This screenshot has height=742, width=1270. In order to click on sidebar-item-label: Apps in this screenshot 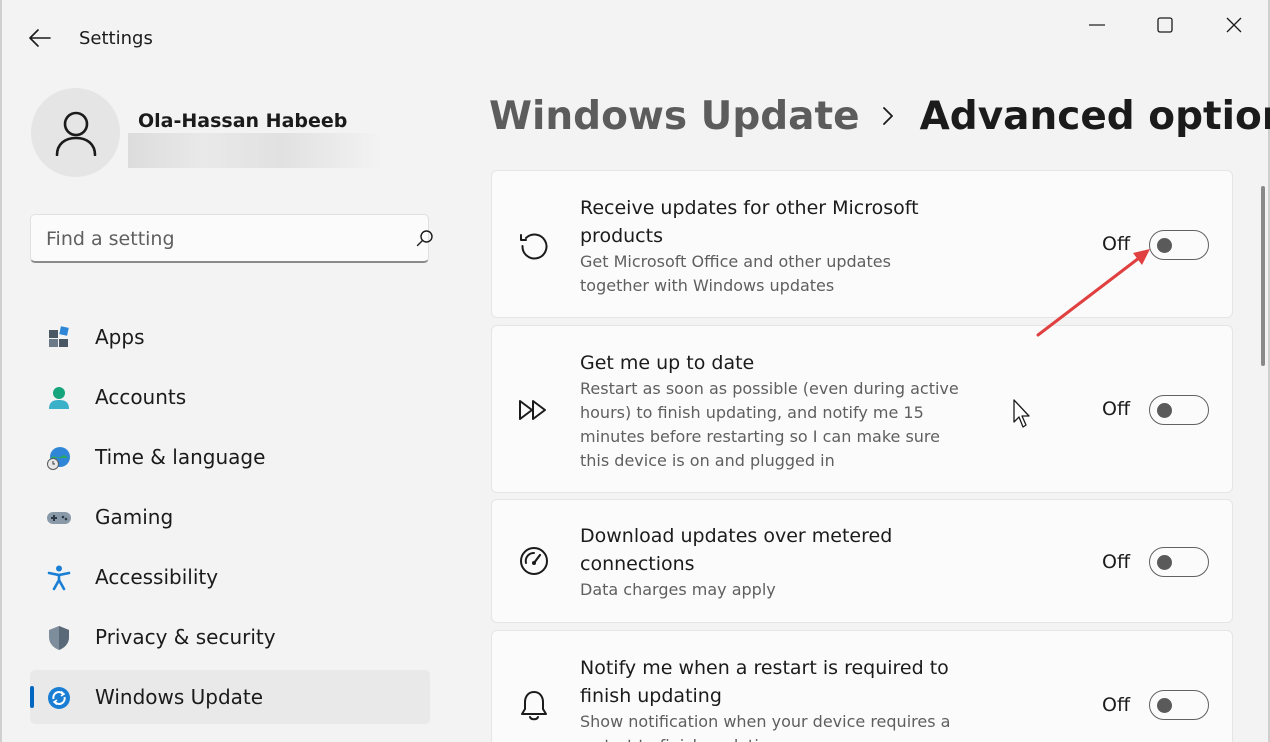, I will do `click(120, 337)`.